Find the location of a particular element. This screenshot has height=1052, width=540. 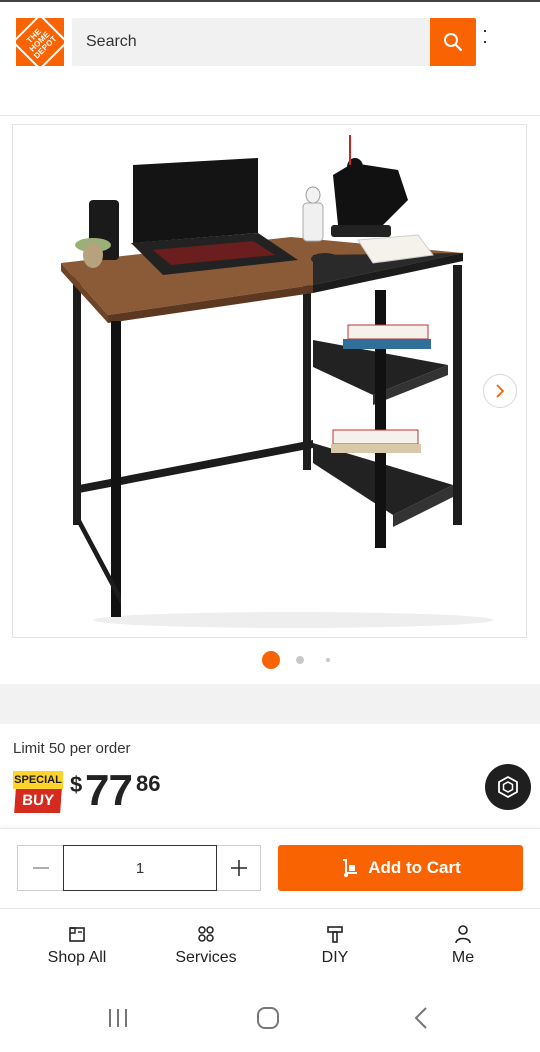

nav-services: Services is located at coordinates (206, 949).